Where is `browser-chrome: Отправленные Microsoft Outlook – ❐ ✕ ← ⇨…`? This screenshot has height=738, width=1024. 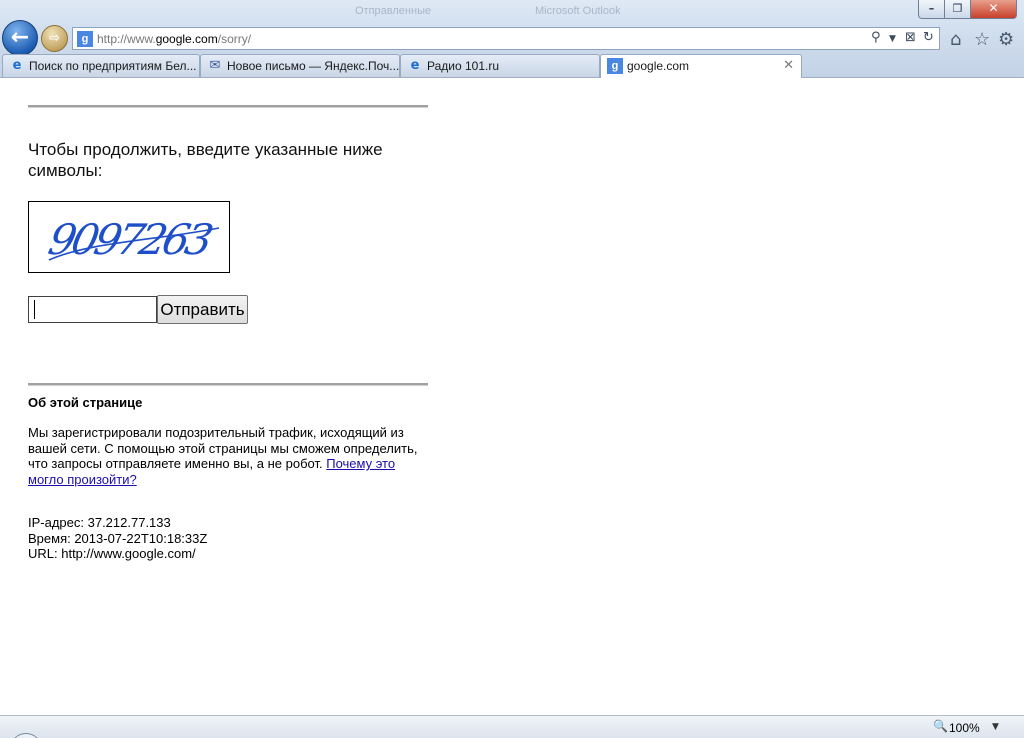 browser-chrome: Отправленные Microsoft Outlook – ❐ ✕ ← ⇨… is located at coordinates (512, 39).